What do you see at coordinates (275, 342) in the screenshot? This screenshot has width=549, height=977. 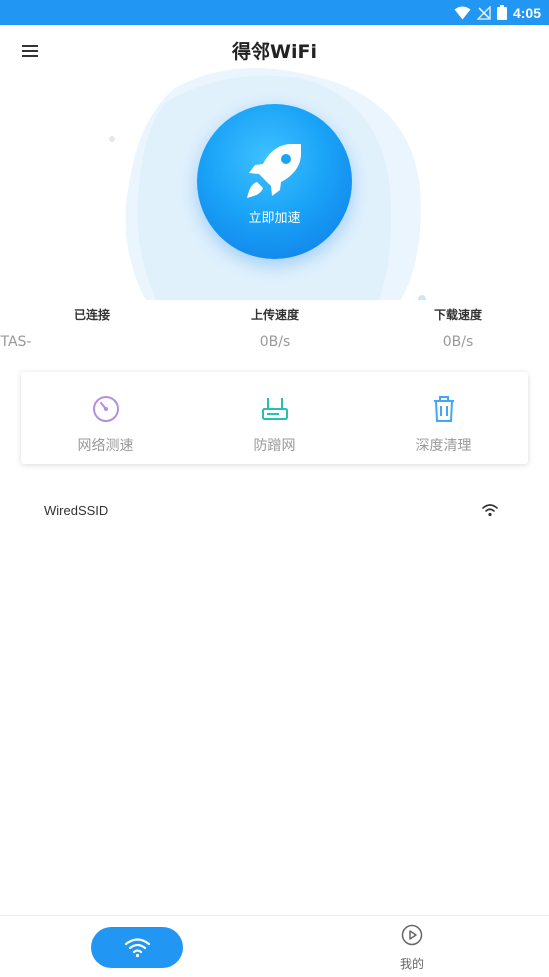 I see `upload-speed-value: 0B/s` at bounding box center [275, 342].